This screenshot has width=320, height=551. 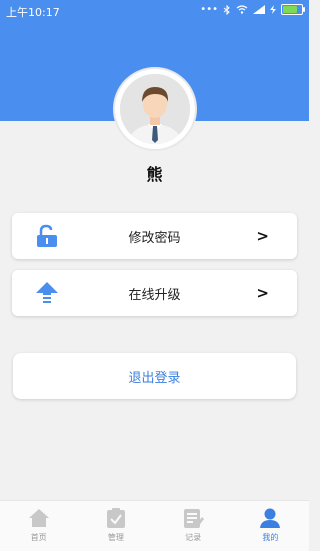 I want to click on wifi-icon, so click(x=242, y=9).